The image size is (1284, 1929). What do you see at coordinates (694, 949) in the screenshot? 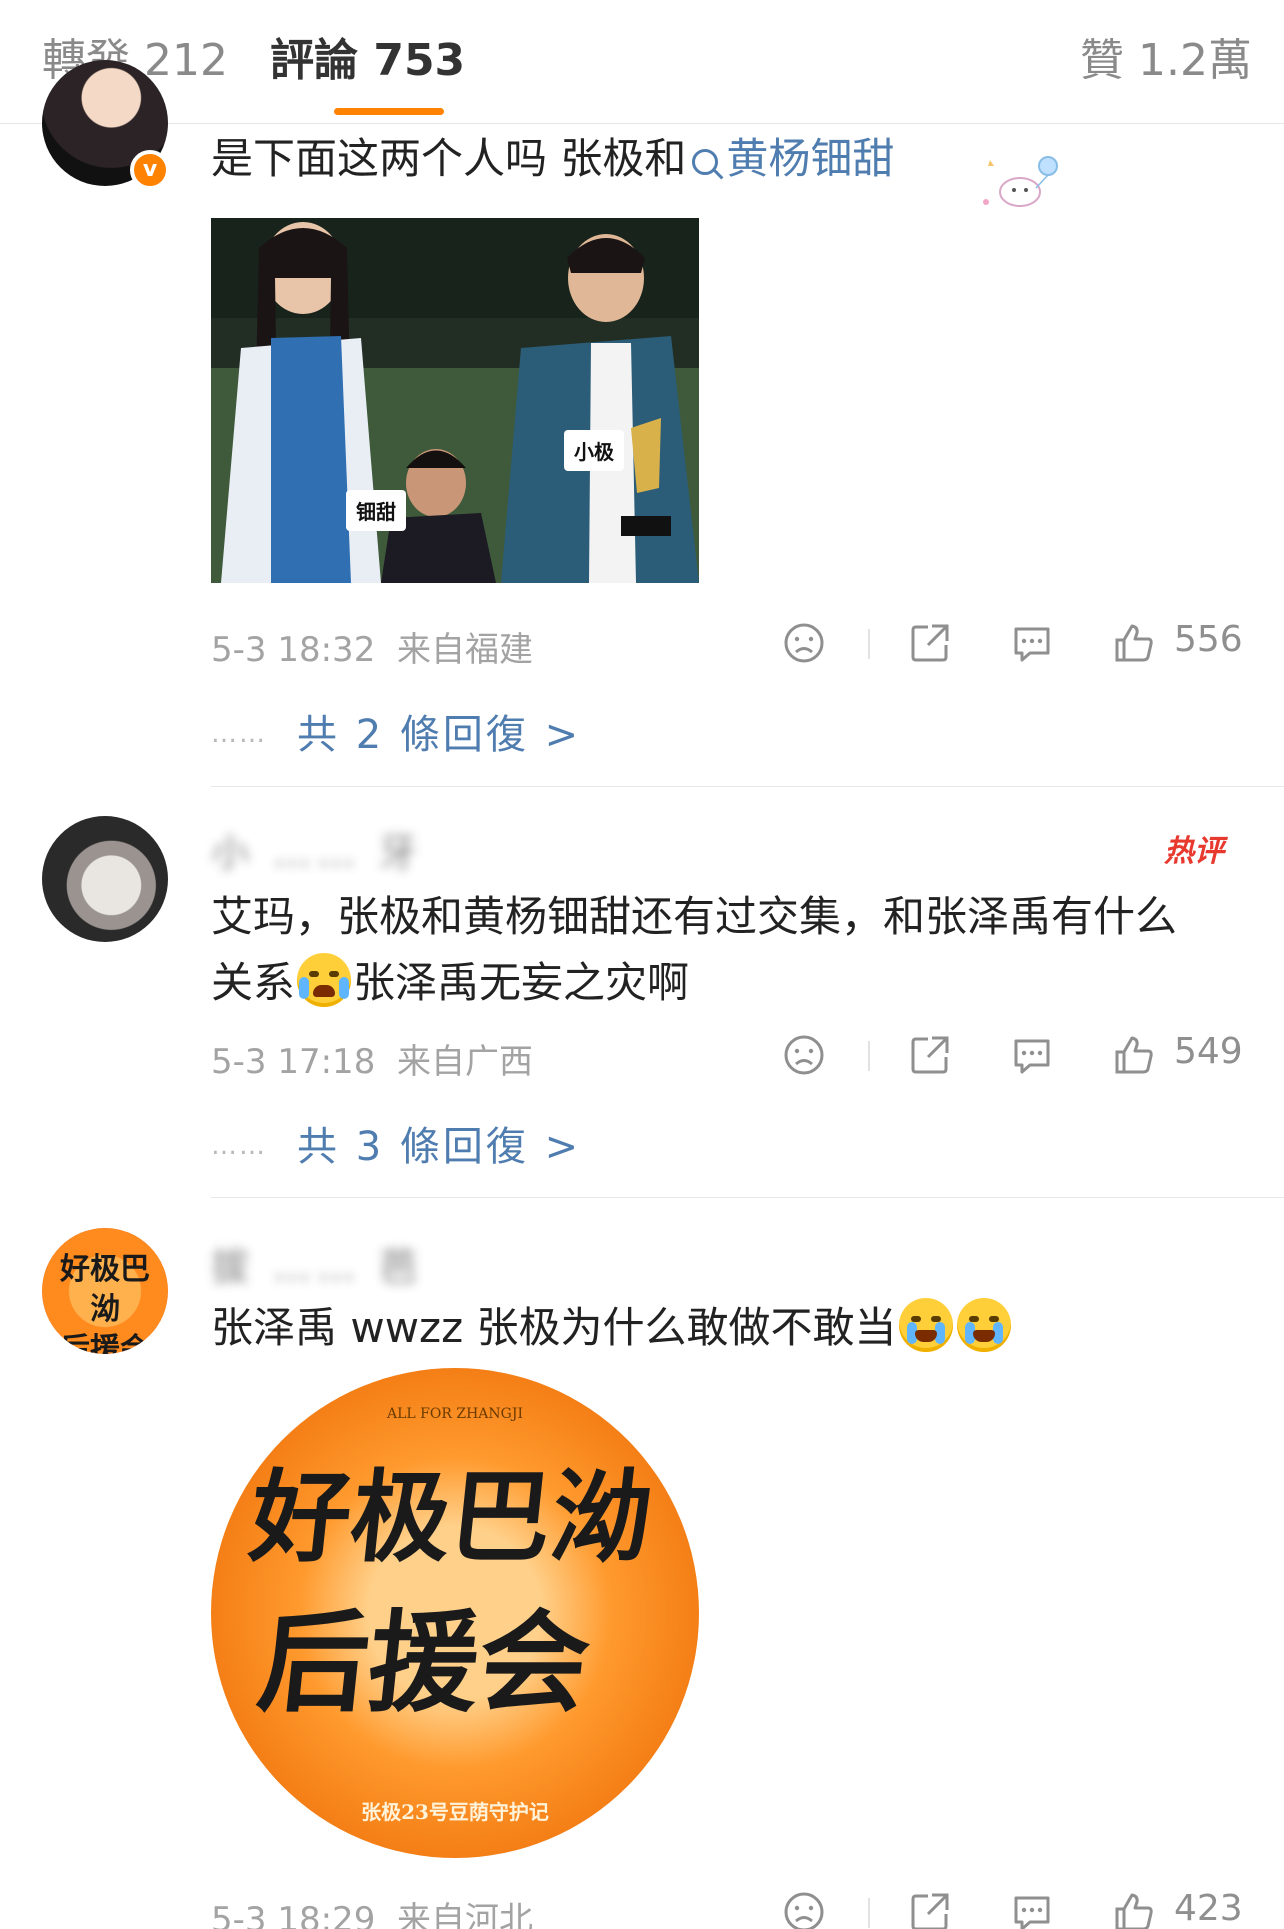
I see `comment-text: 艾玛，张极和黄杨钿甜还有过交集，和张泽禹有什么 关系 张泽禹无妄之灾啊` at bounding box center [694, 949].